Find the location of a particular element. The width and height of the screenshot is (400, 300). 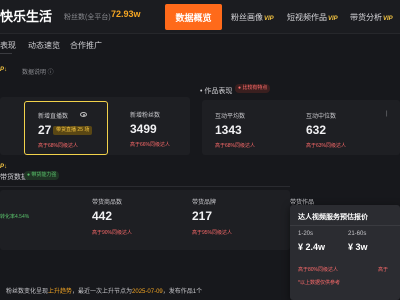

fan-trend-summary: 粉丝数变化呈现上升趋势，最近一次上升节点为2025-07-09，发布作品1个 is located at coordinates (104, 290).